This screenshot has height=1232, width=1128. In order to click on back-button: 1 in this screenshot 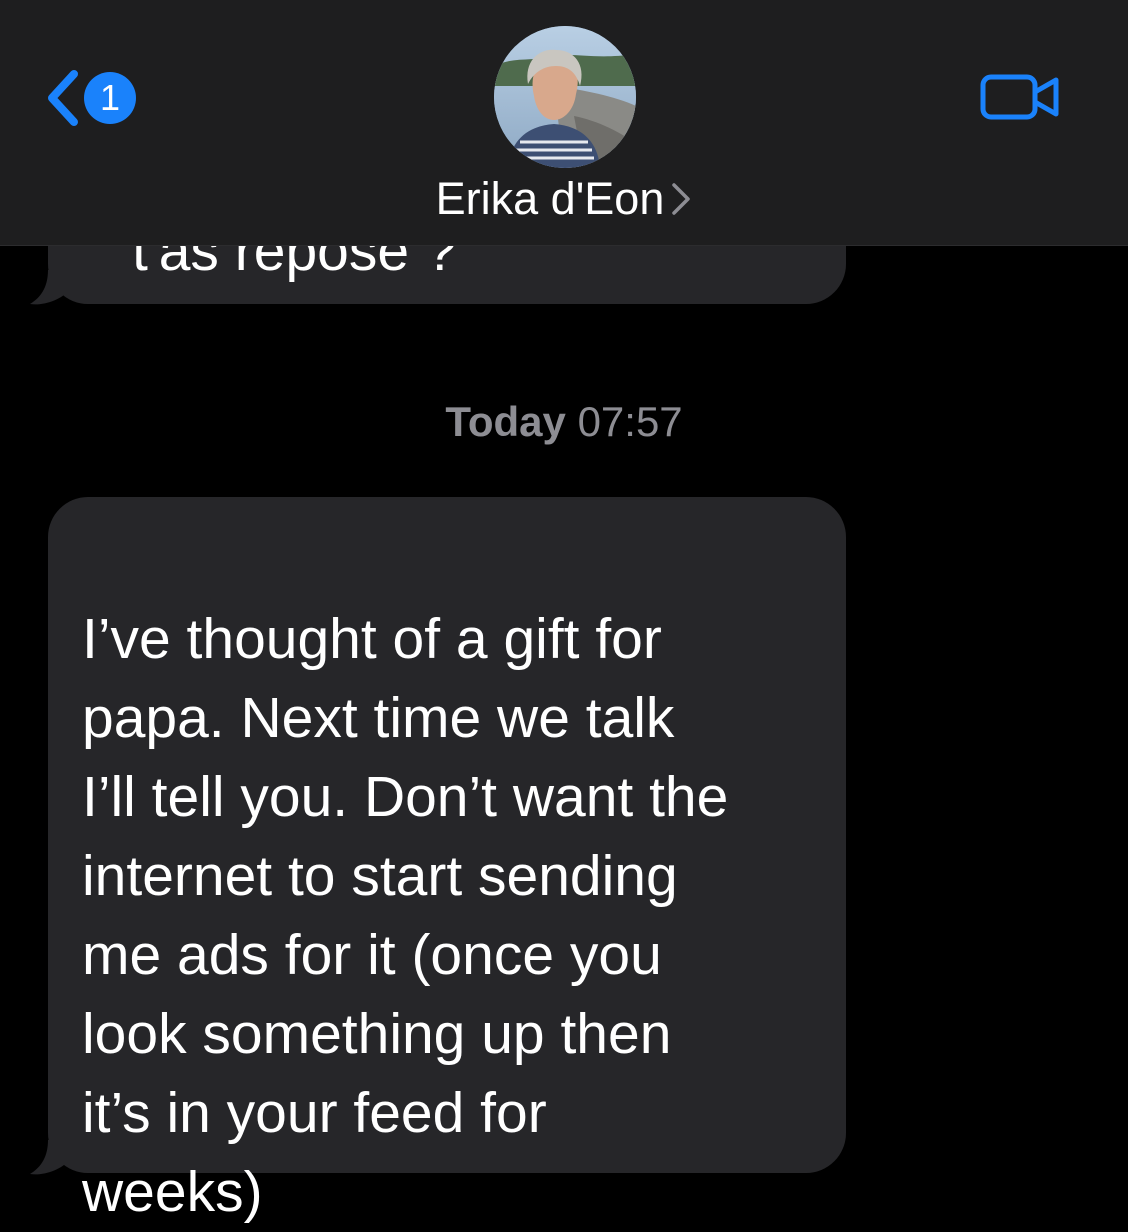, I will do `click(94, 98)`.